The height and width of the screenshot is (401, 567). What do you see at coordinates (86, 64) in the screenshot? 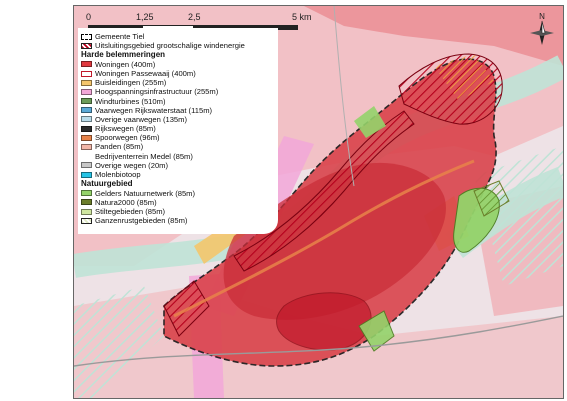
I see `dwellings-icon` at bounding box center [86, 64].